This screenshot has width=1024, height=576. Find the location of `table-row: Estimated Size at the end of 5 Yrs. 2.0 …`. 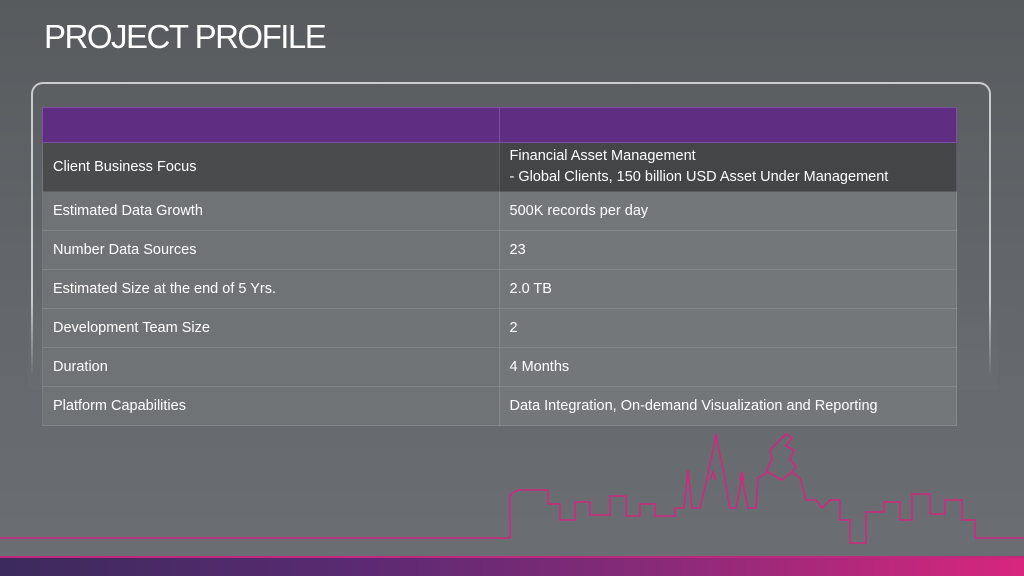

table-row: Estimated Size at the end of 5 Yrs. 2.0 … is located at coordinates (499, 289).